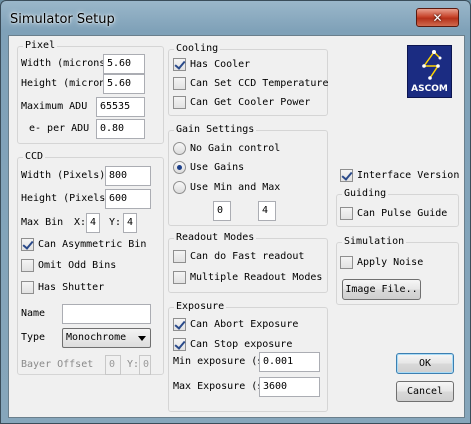  What do you see at coordinates (113, 365) in the screenshot?
I see `bayer-x-field: 0` at bounding box center [113, 365].